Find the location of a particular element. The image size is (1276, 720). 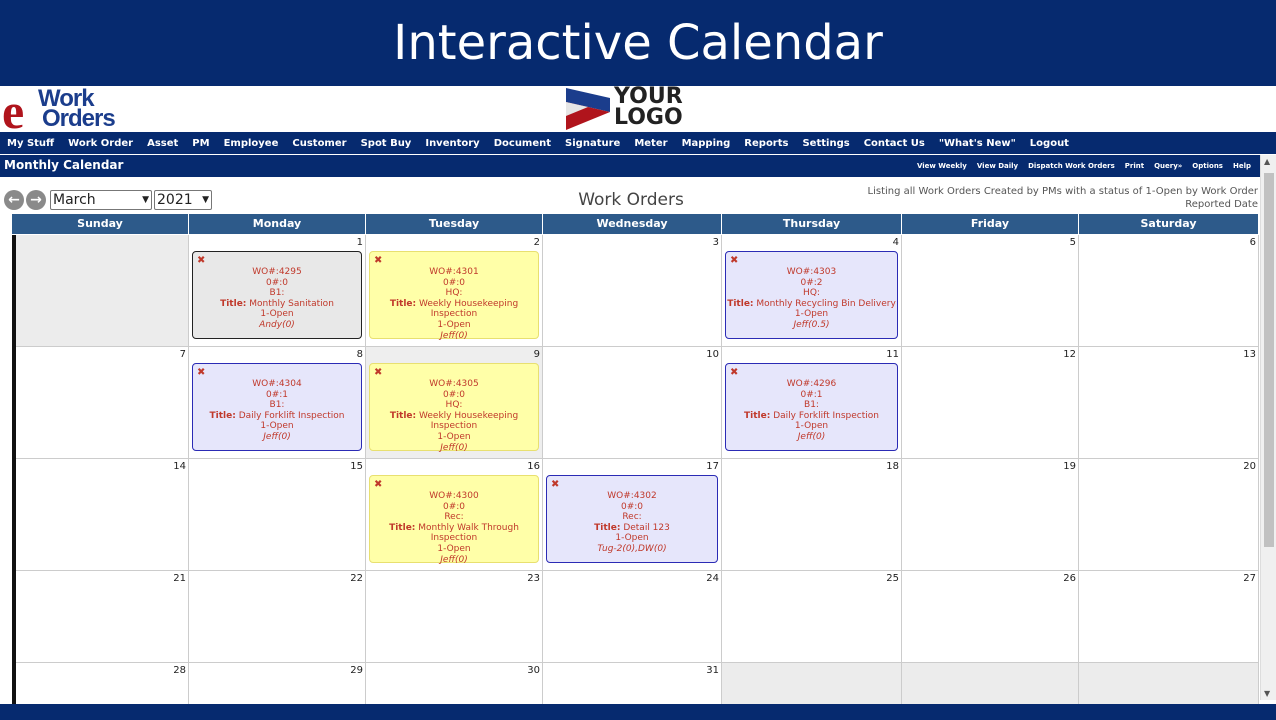

wo-number: WO#:4301 is located at coordinates (454, 272).